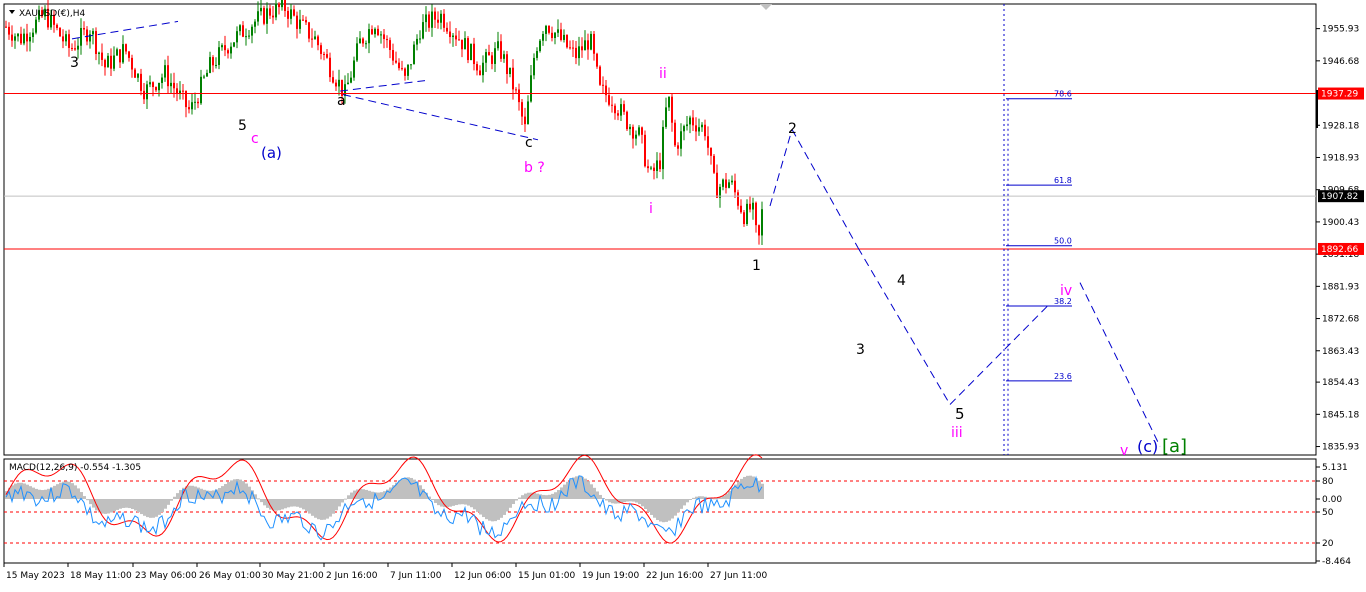  I want to click on macd-tick-label: 20, so click(1328, 544).